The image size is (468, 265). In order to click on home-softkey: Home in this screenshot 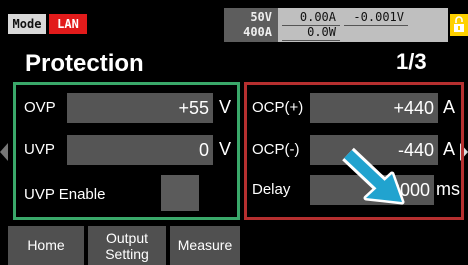, I will do `click(46, 245)`.